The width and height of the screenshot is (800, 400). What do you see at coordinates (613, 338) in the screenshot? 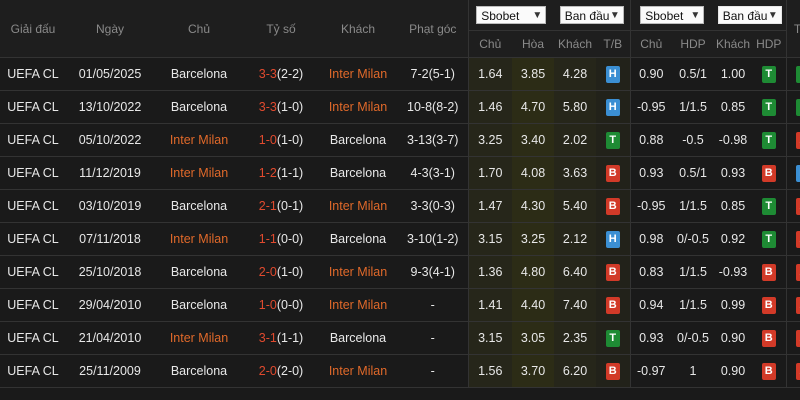
I see `tb-result-cell: T` at bounding box center [613, 338].